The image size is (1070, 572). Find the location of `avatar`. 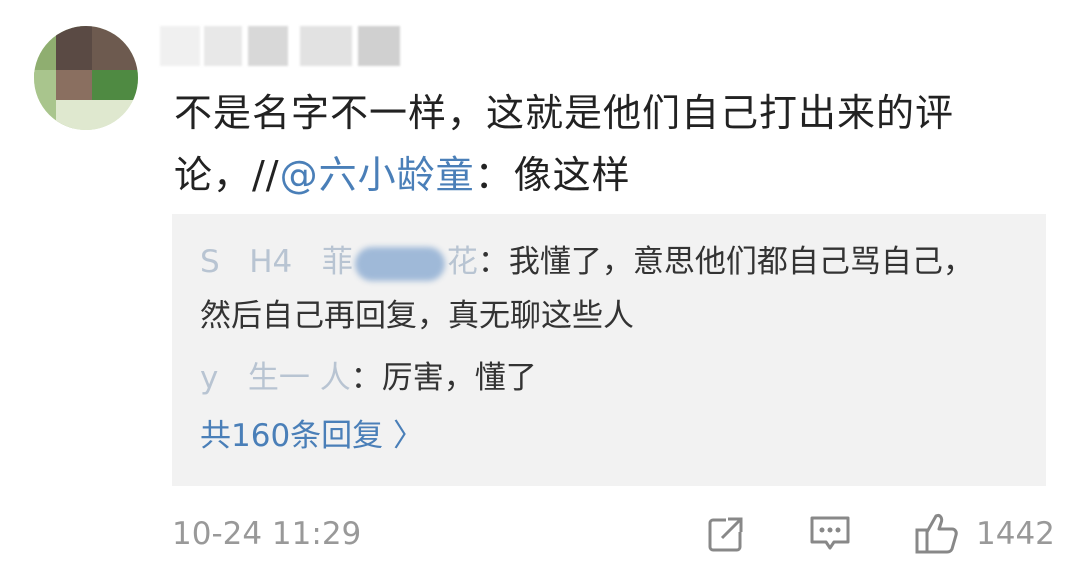

avatar is located at coordinates (86, 78).